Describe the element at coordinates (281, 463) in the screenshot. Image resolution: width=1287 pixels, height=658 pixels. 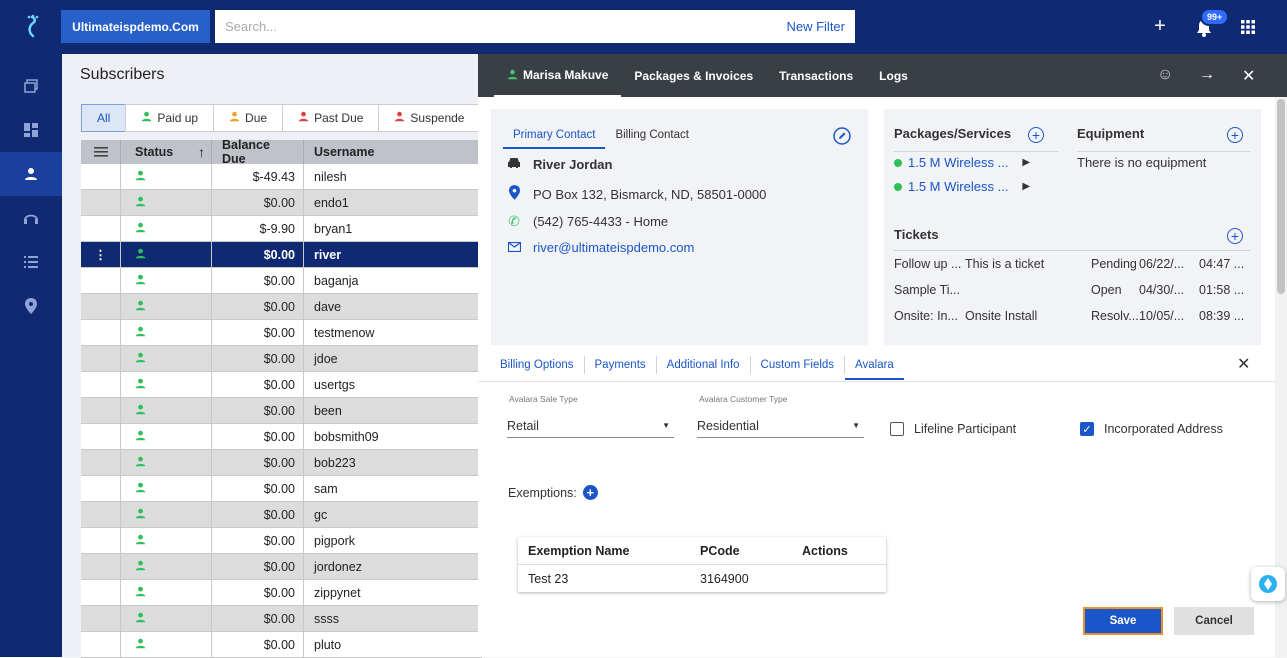
I see `table-row: $0.00 bob223` at that location.